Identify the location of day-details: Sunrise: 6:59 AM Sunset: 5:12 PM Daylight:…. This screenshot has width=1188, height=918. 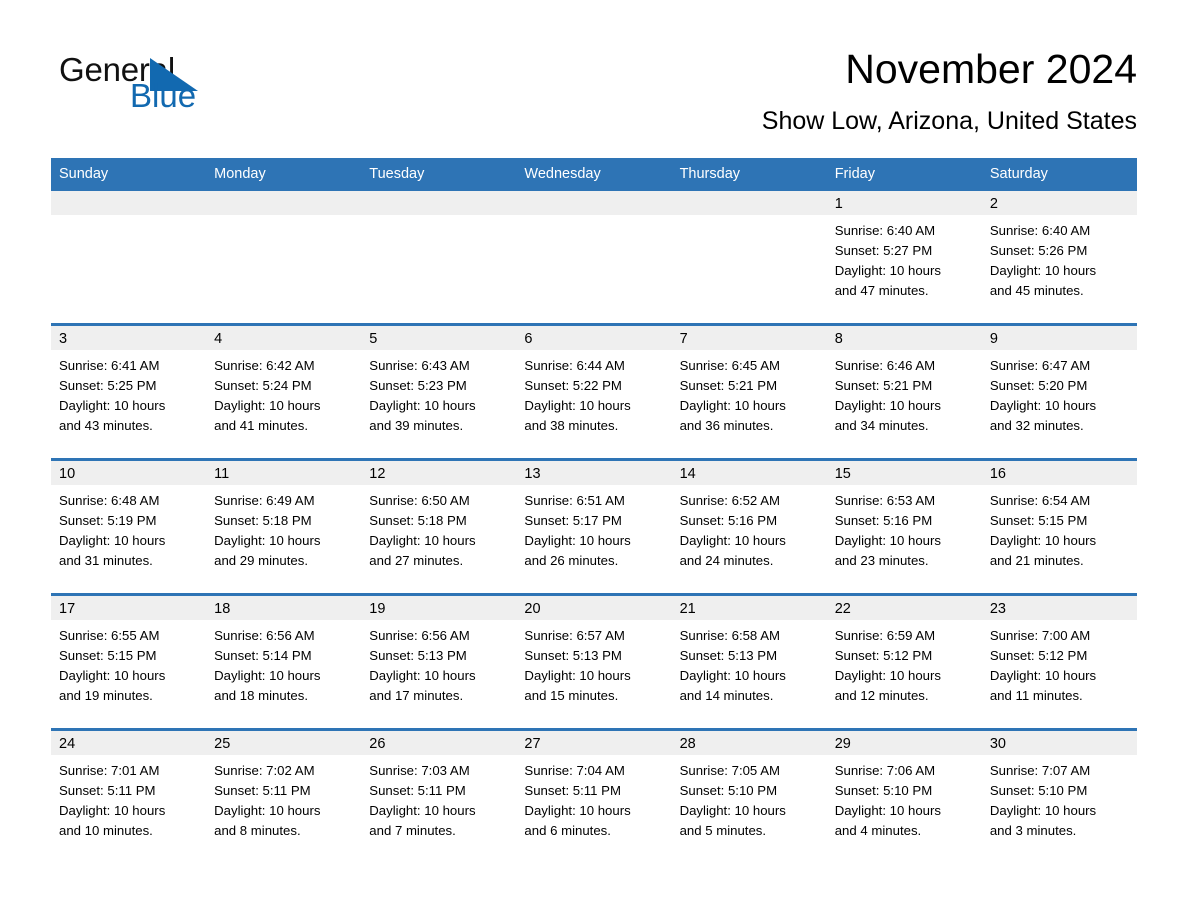
(904, 663).